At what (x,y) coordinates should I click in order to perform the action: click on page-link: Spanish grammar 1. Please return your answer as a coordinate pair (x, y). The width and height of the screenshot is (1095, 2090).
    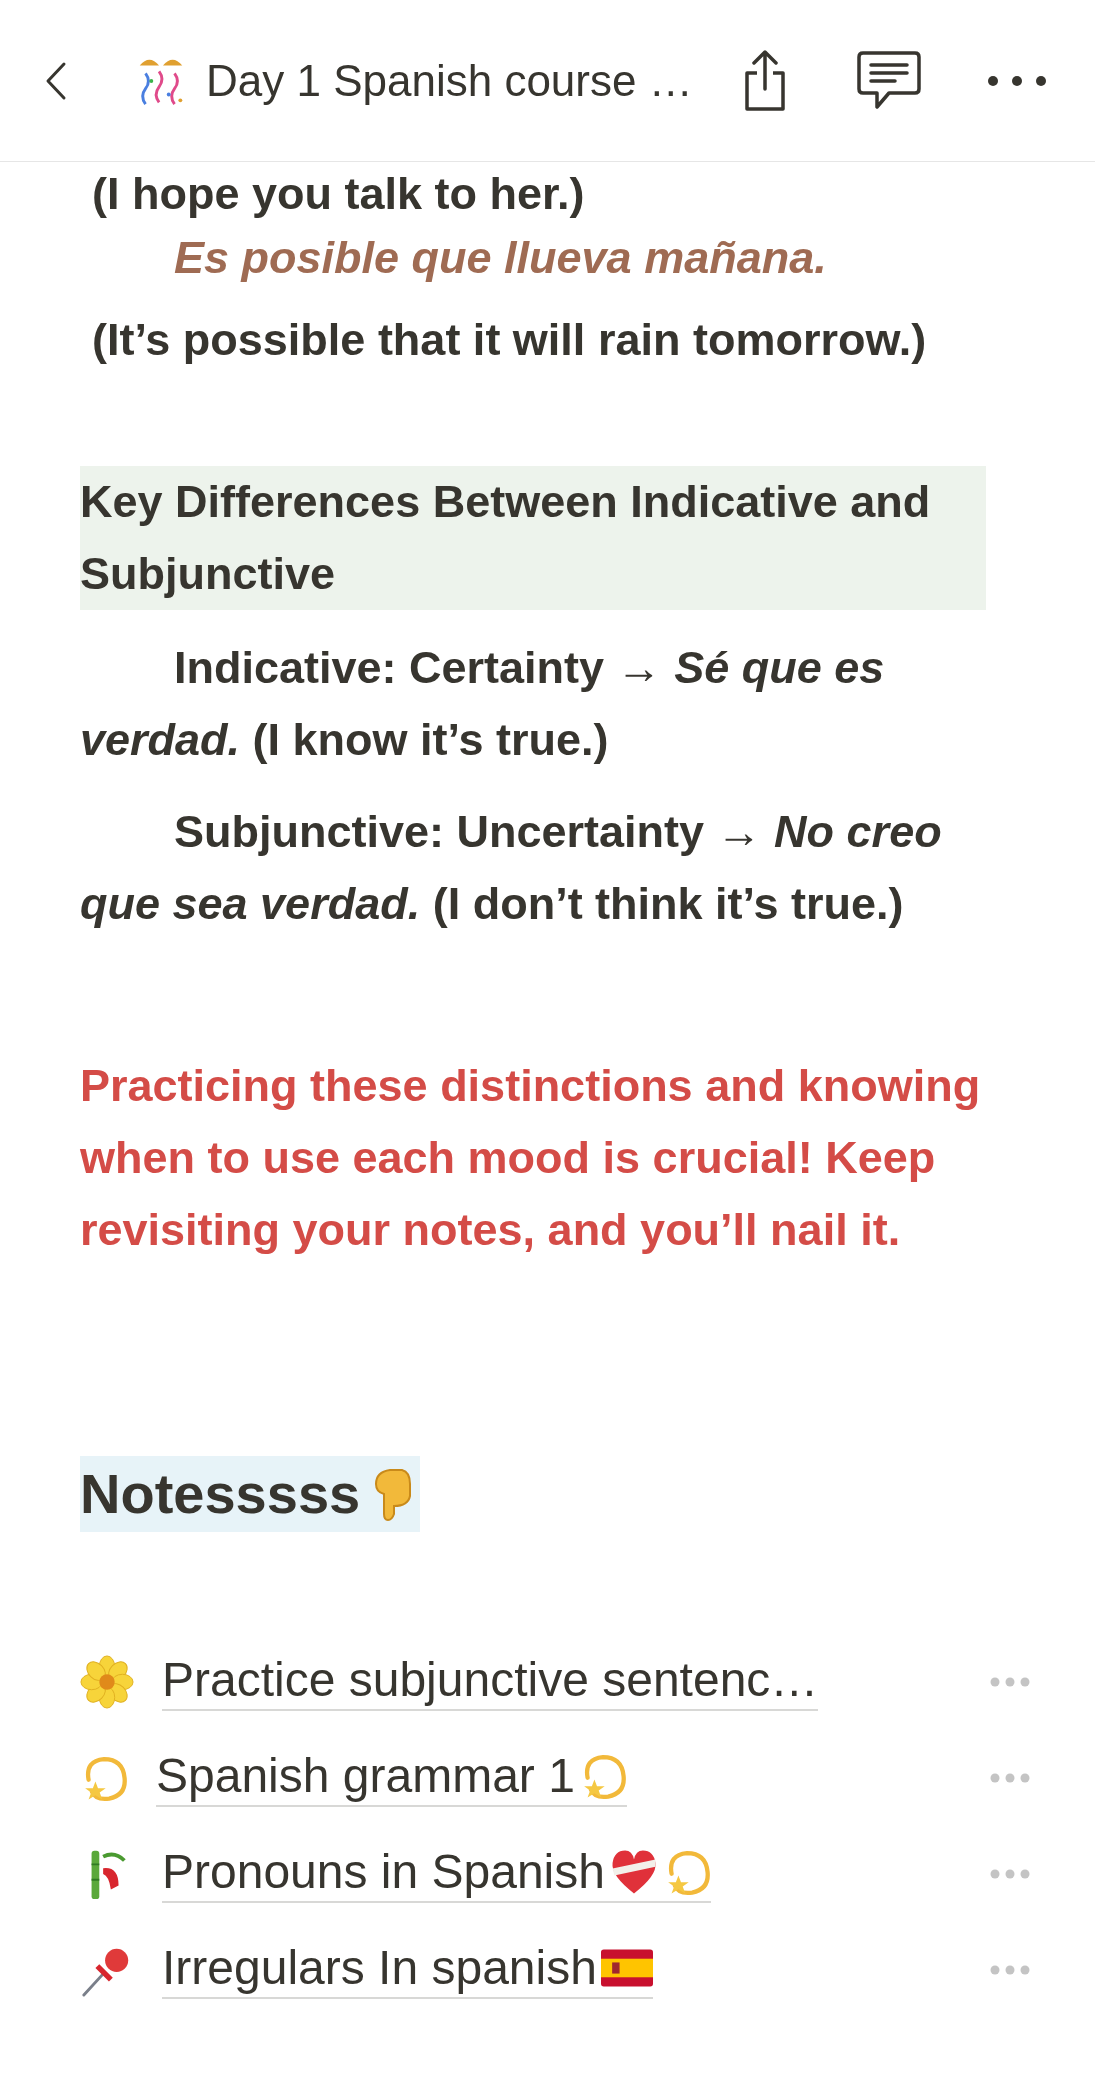
    Looking at the image, I should click on (391, 1778).